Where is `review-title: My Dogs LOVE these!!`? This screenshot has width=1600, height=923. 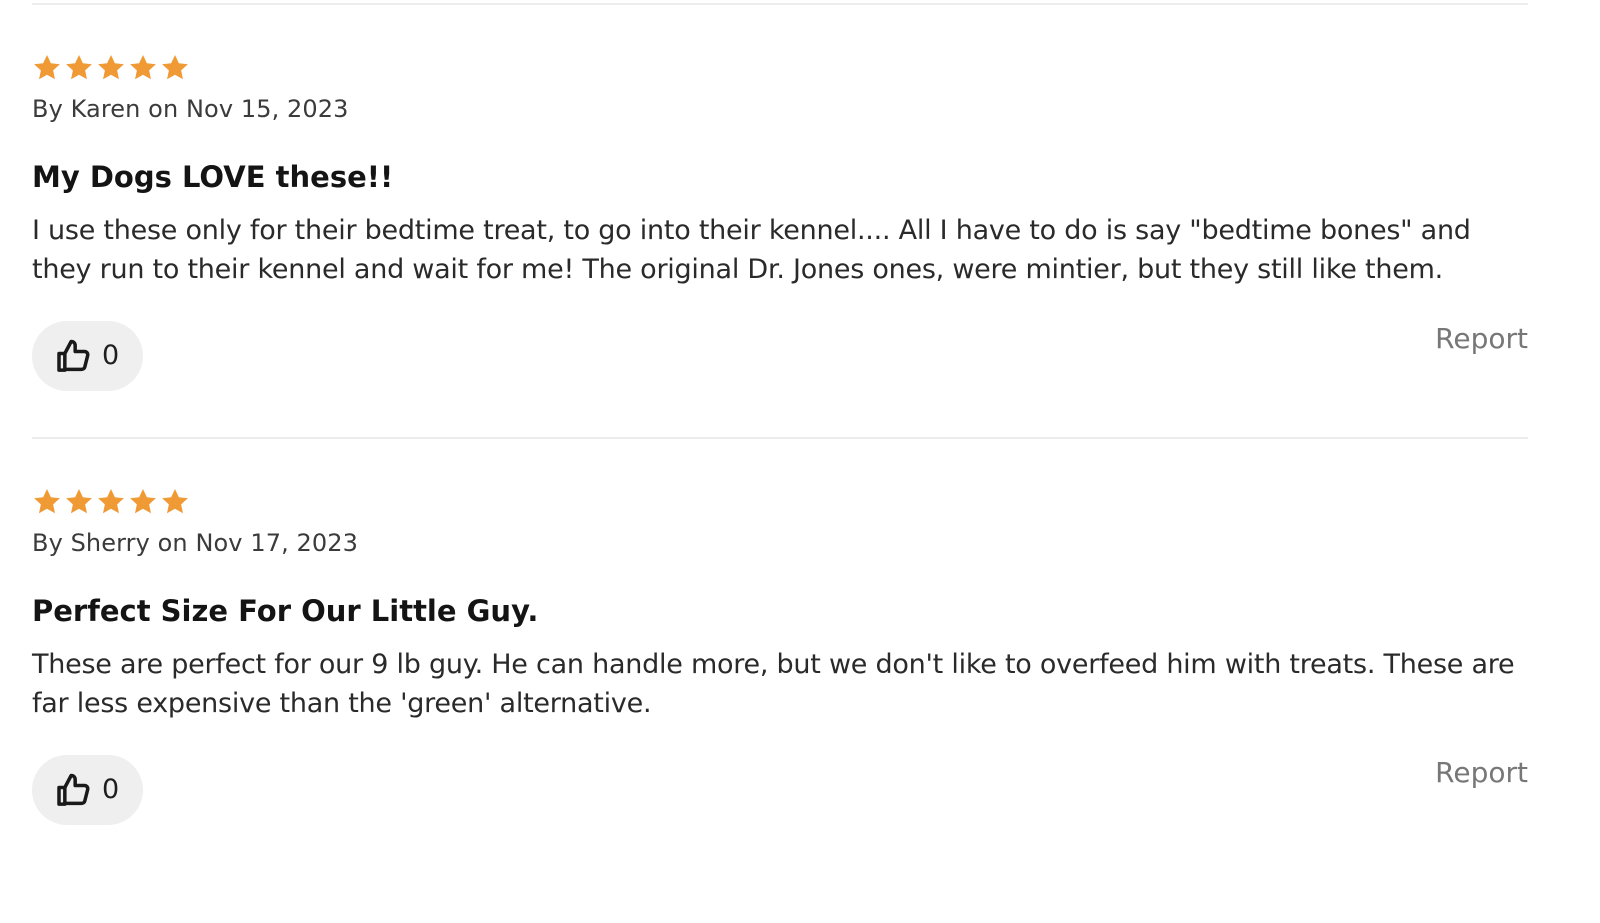 review-title: My Dogs LOVE these!! is located at coordinates (213, 177).